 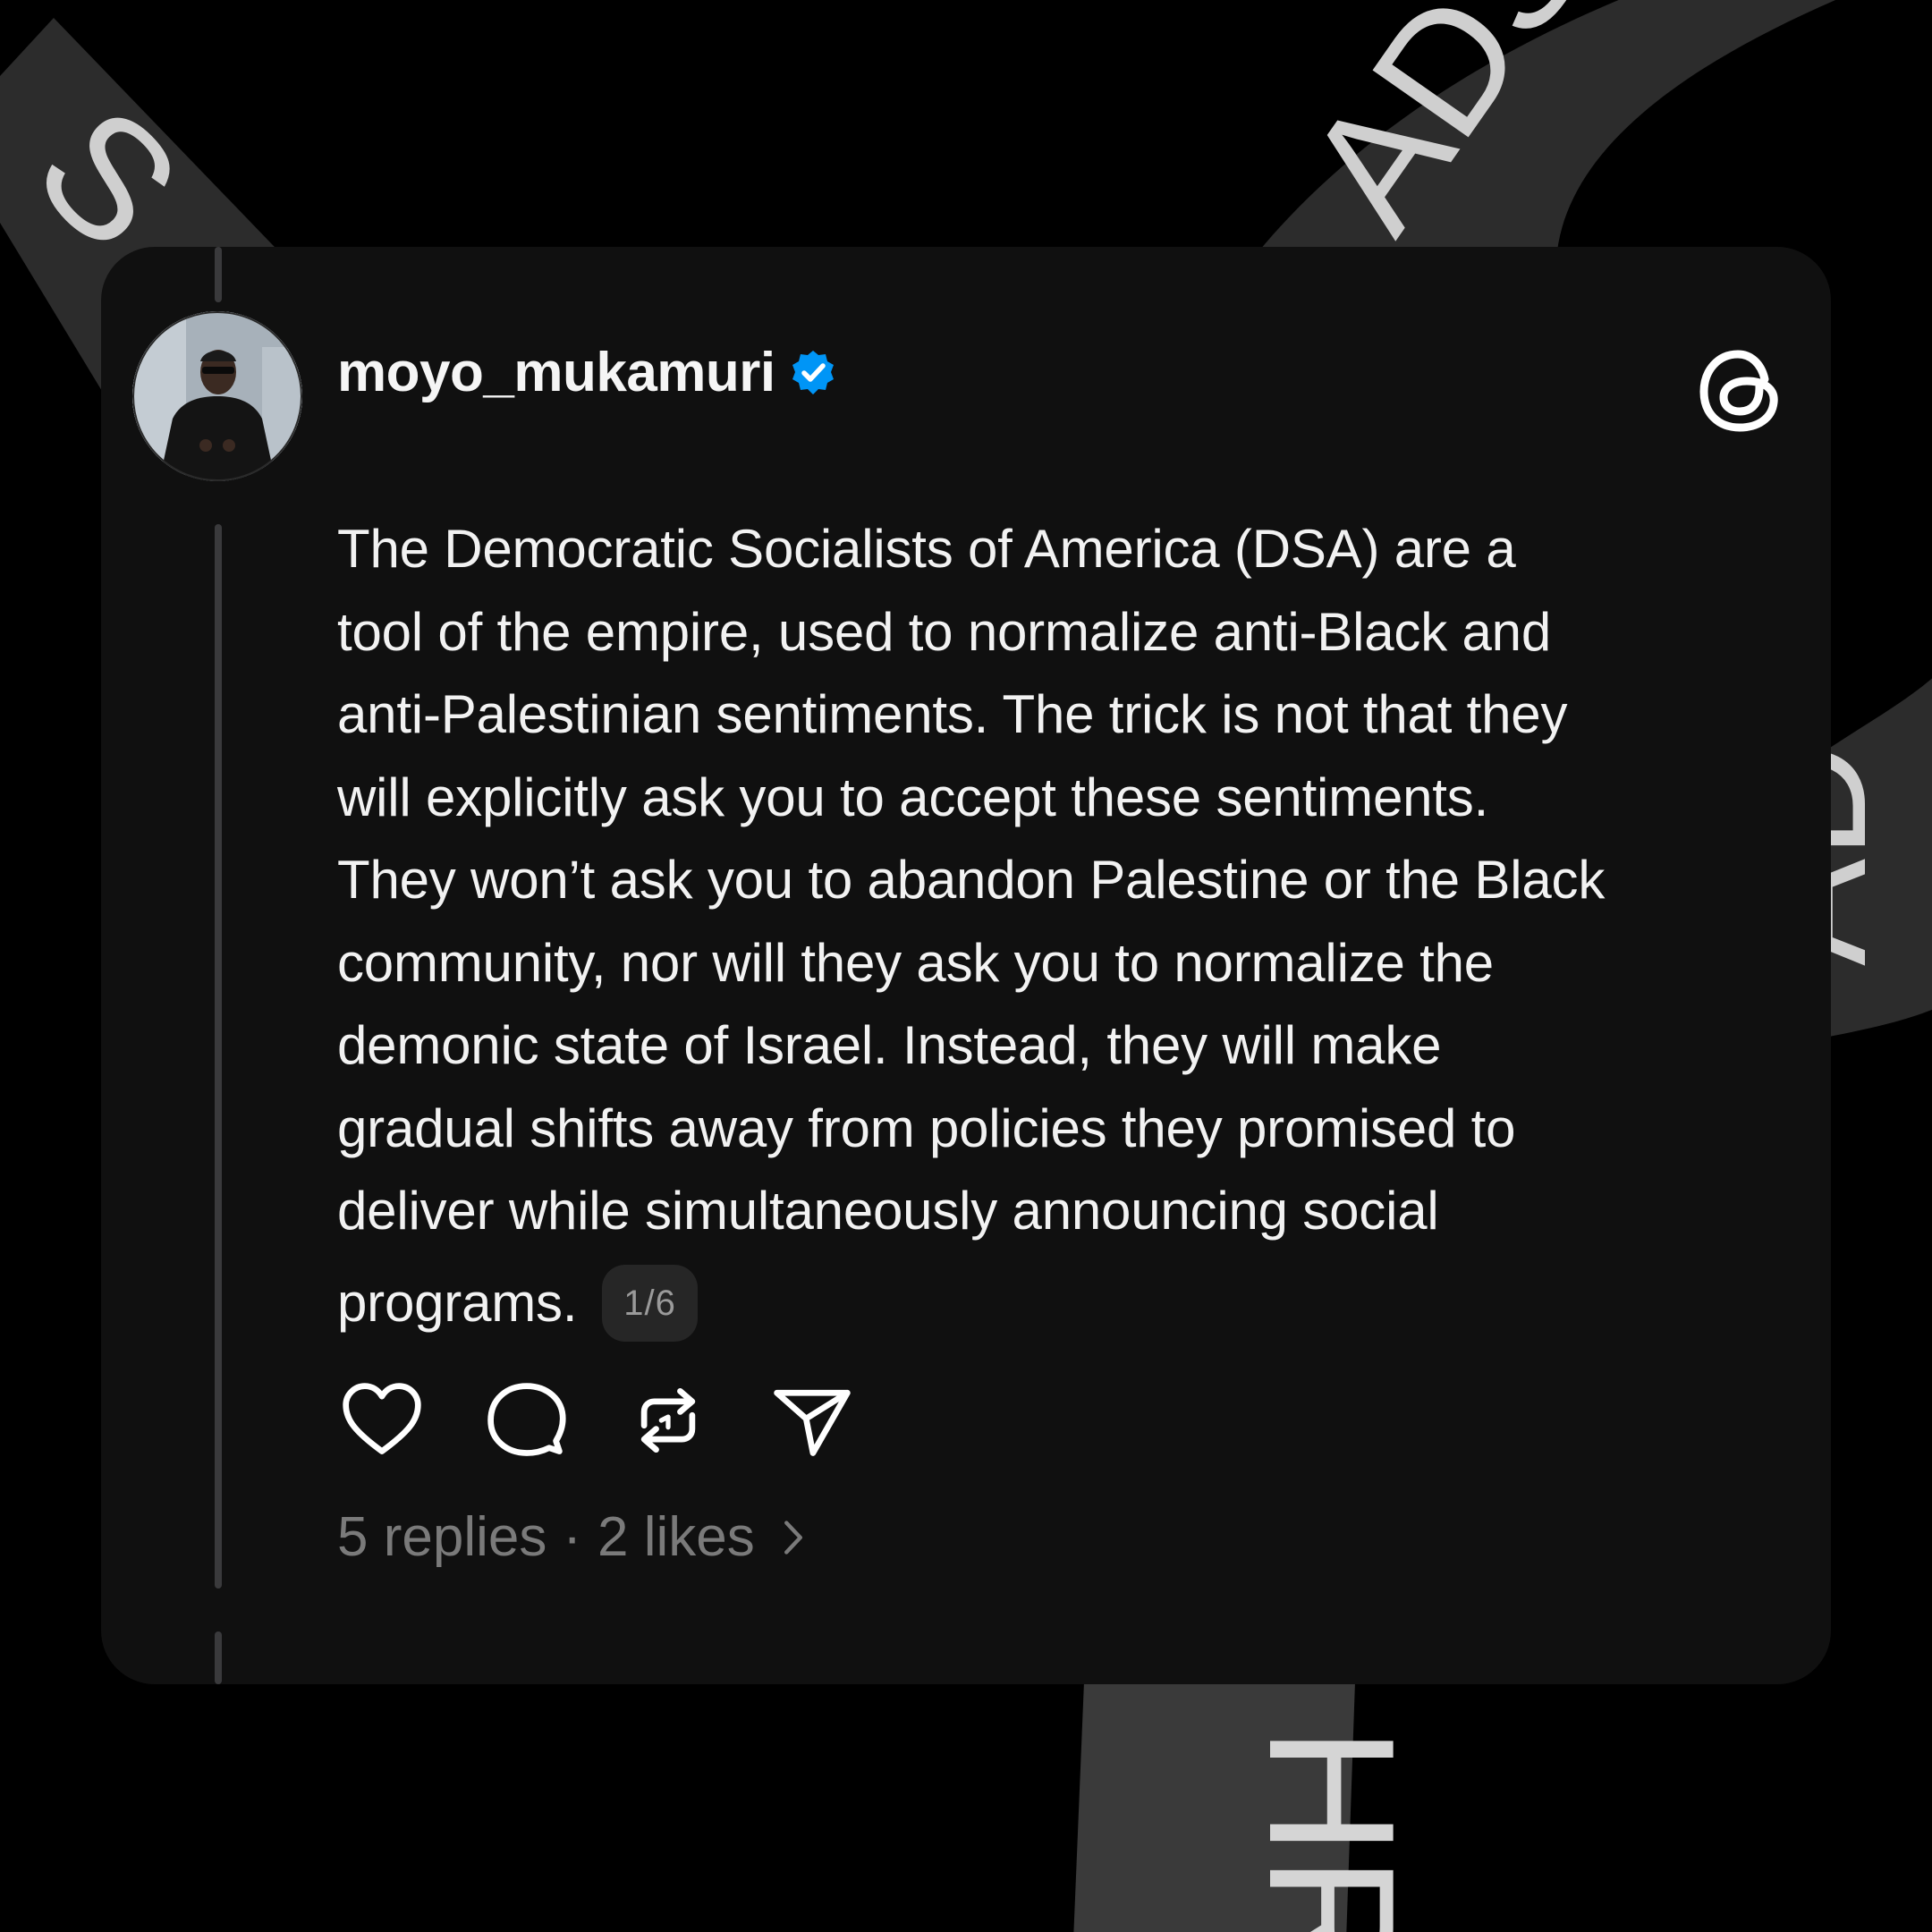 What do you see at coordinates (650, 1303) in the screenshot?
I see `page-indicator-badge: 1/6` at bounding box center [650, 1303].